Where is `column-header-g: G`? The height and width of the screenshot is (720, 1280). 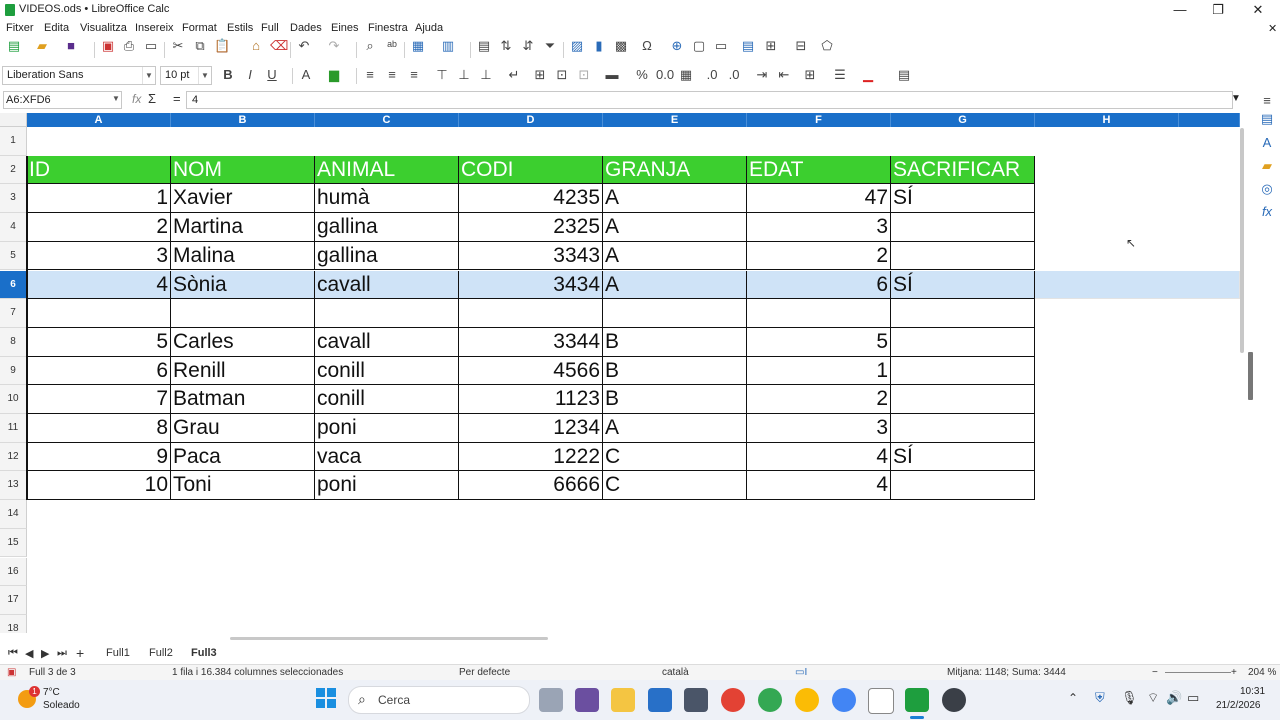
column-header-g: G is located at coordinates (963, 120).